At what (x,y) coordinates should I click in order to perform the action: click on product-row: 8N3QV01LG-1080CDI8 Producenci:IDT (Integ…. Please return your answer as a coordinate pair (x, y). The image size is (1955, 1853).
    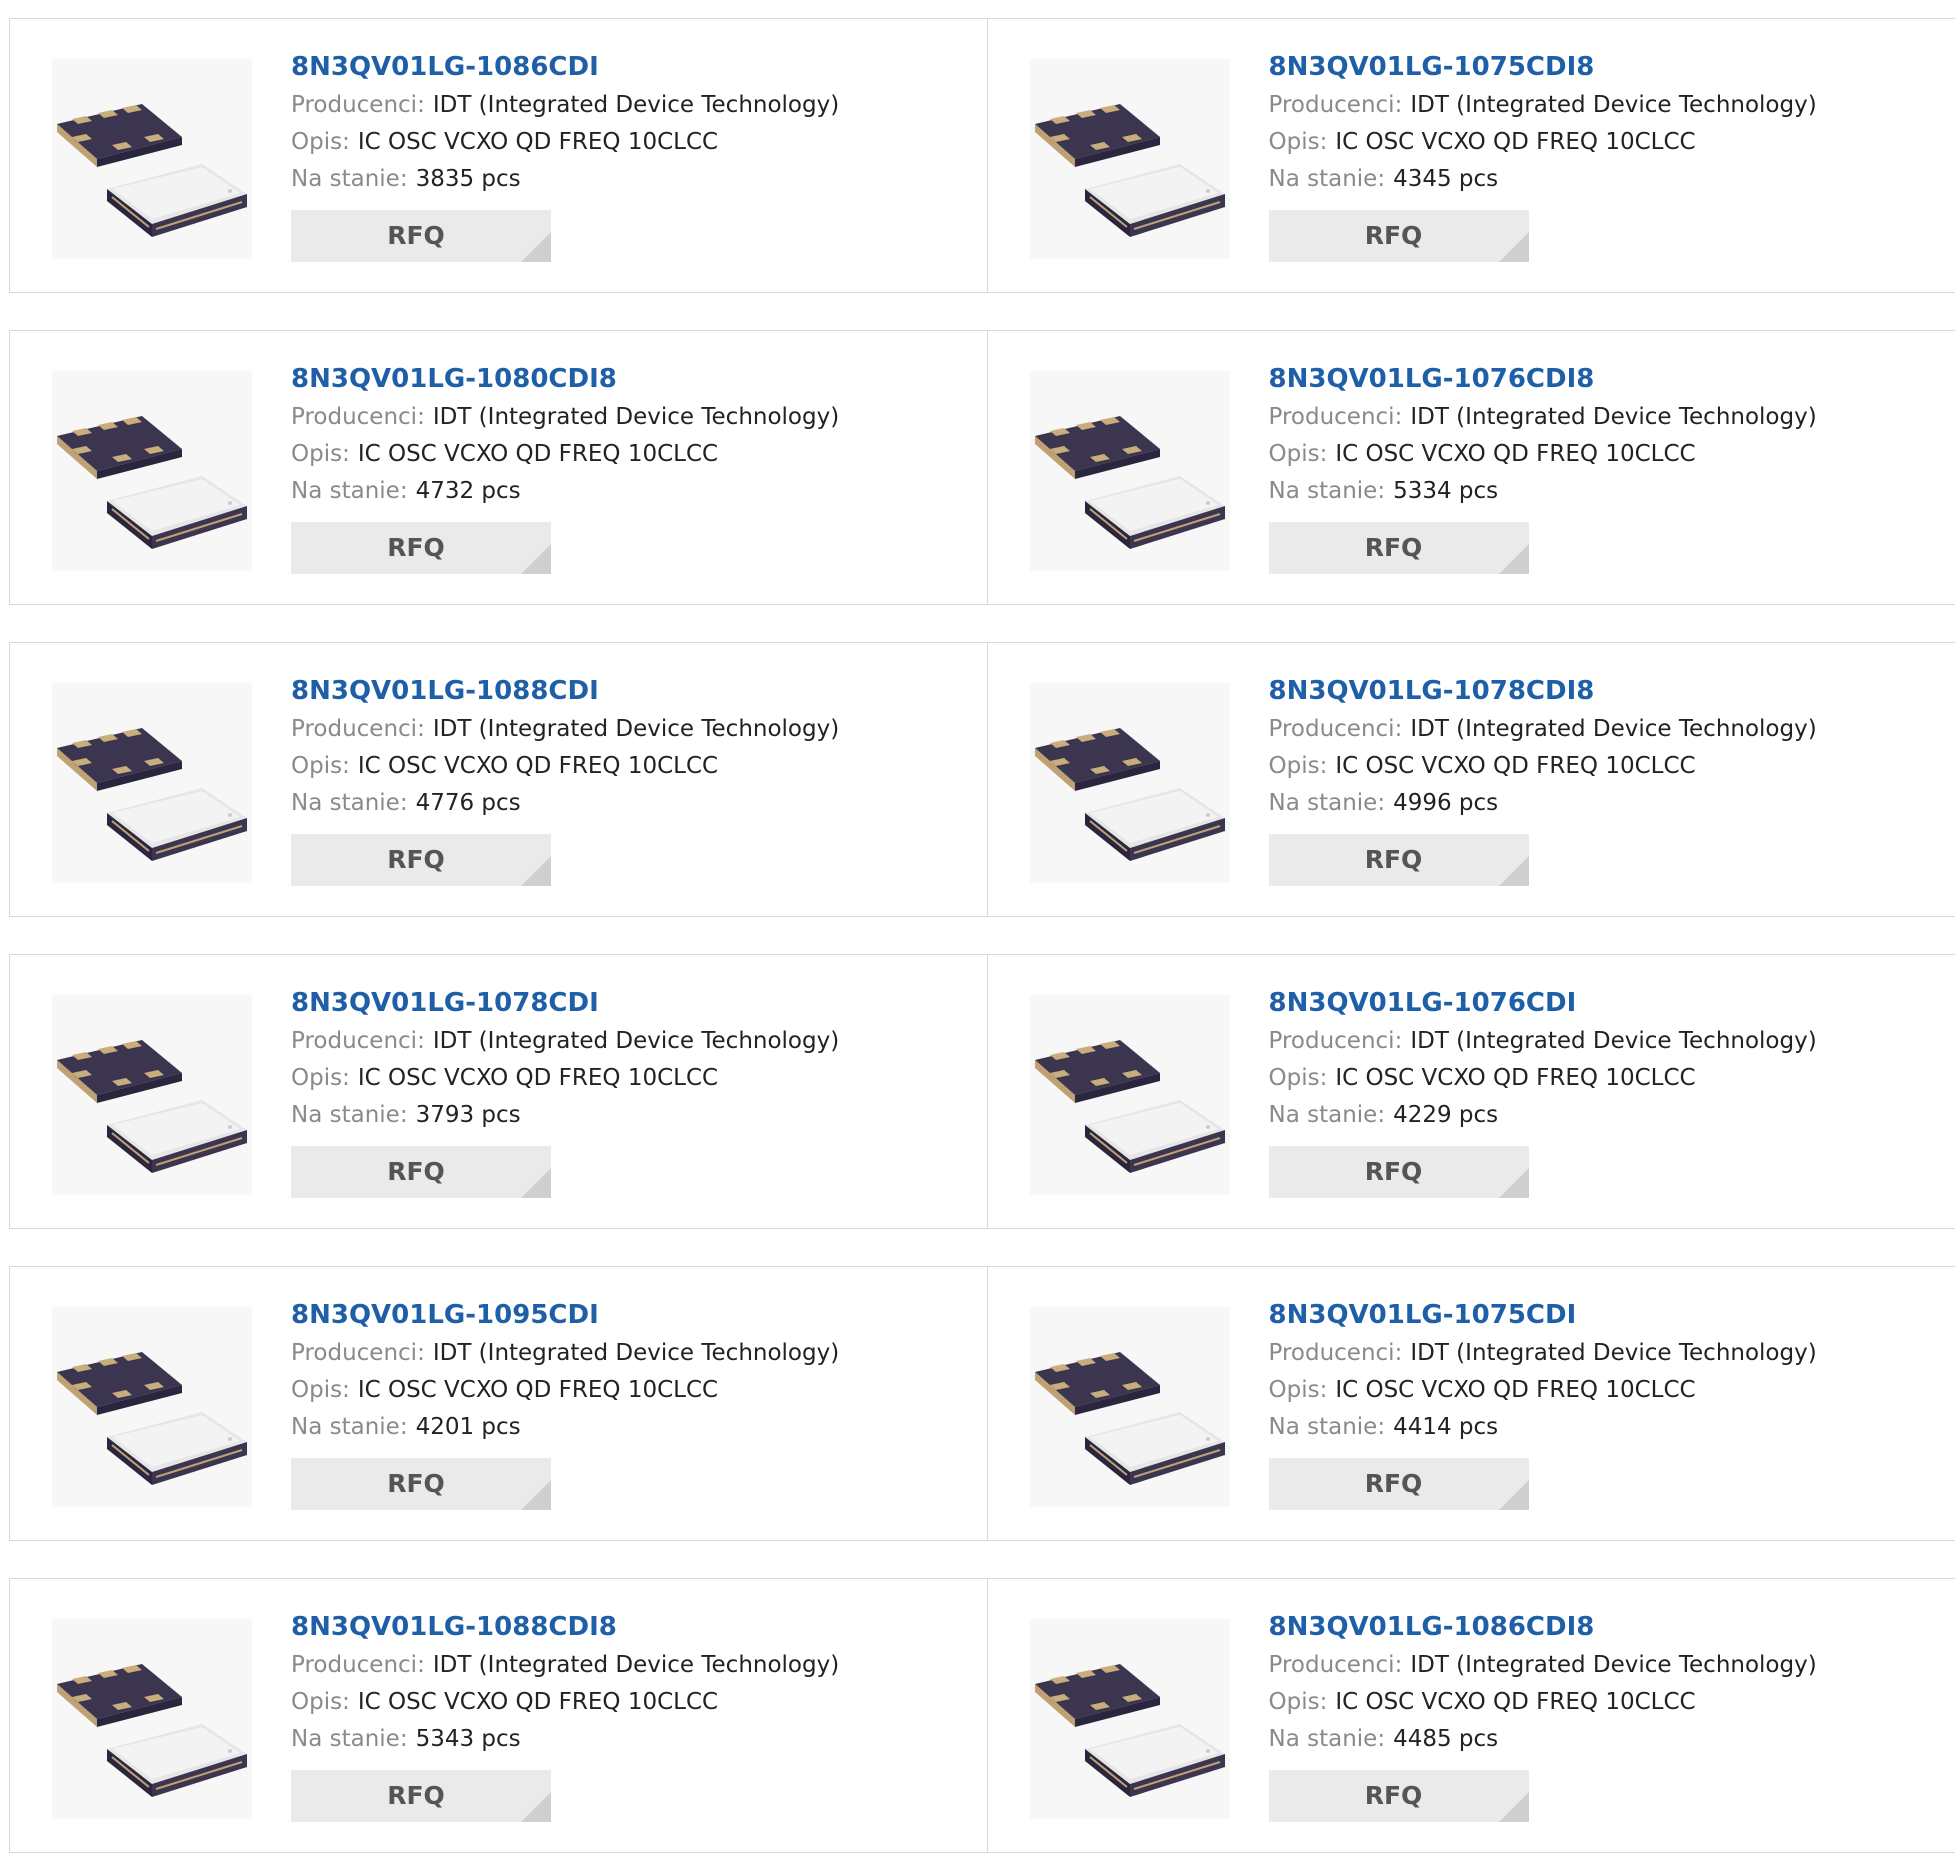
    Looking at the image, I should click on (982, 467).